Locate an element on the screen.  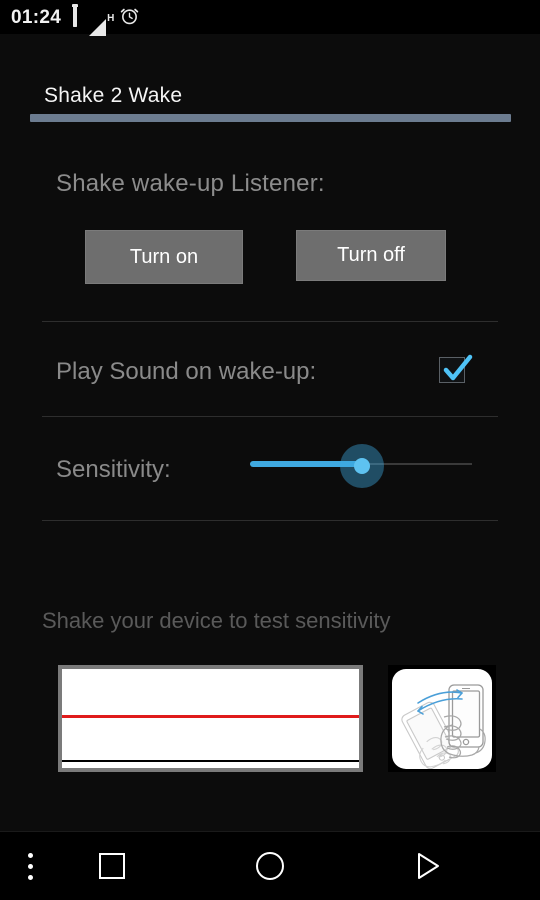
play-sound-checkbox is located at coordinates (456, 369).